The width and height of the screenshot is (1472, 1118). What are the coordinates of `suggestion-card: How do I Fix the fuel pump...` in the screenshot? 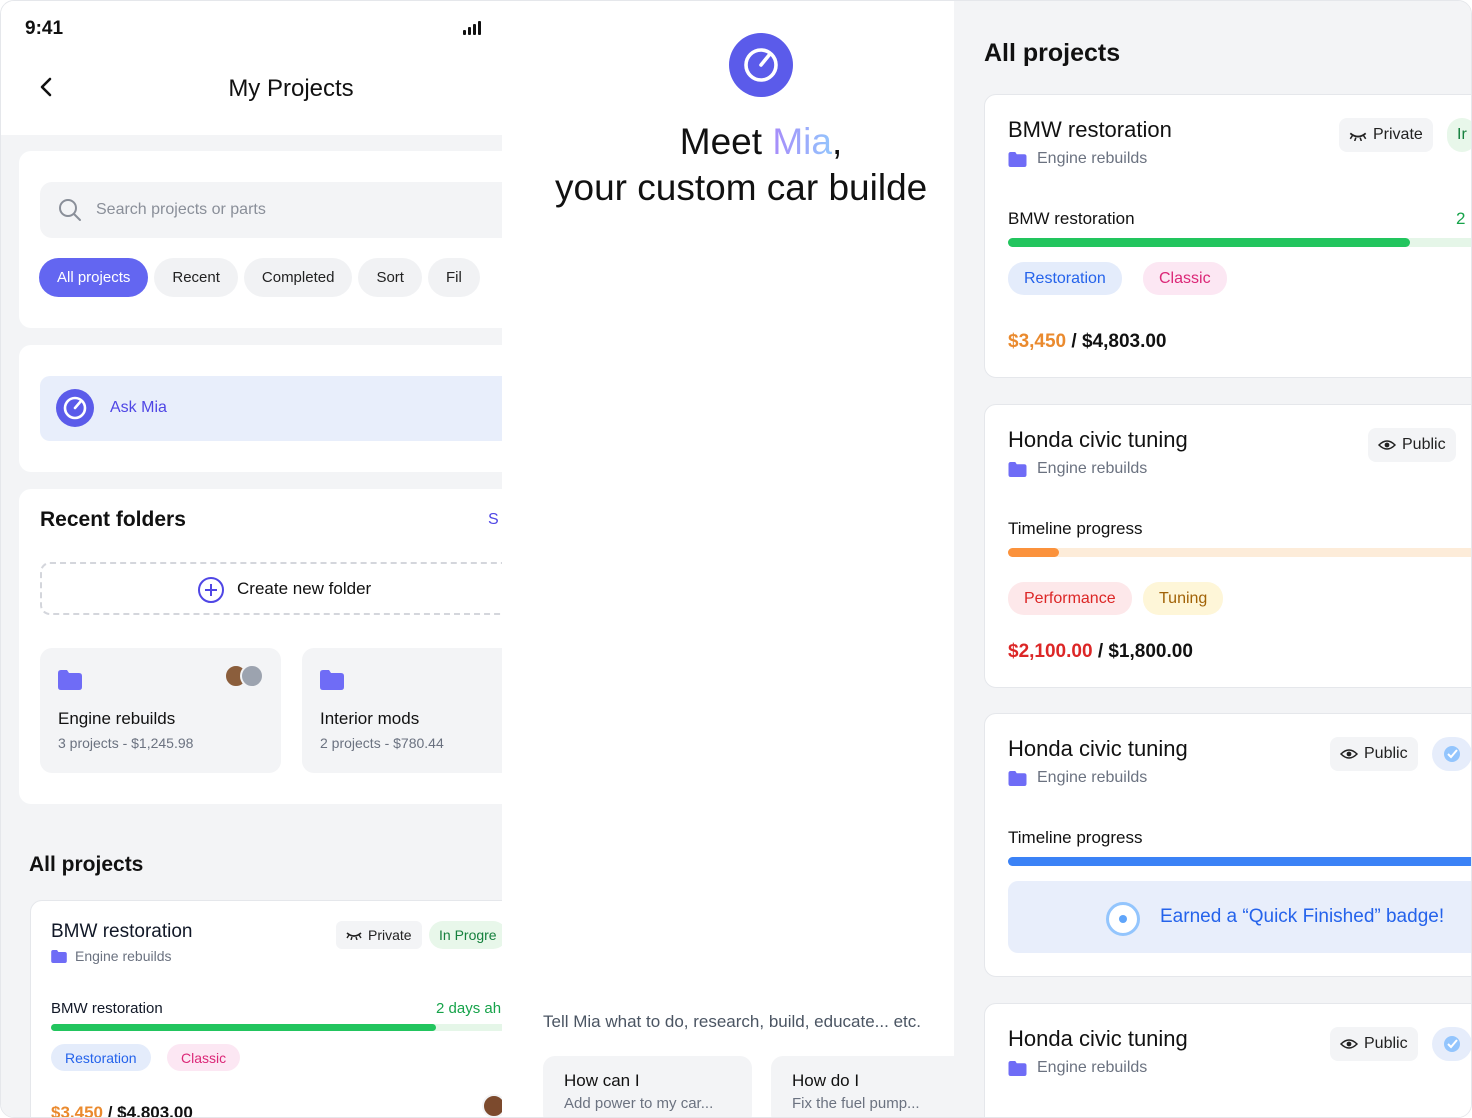 It's located at (862, 1086).